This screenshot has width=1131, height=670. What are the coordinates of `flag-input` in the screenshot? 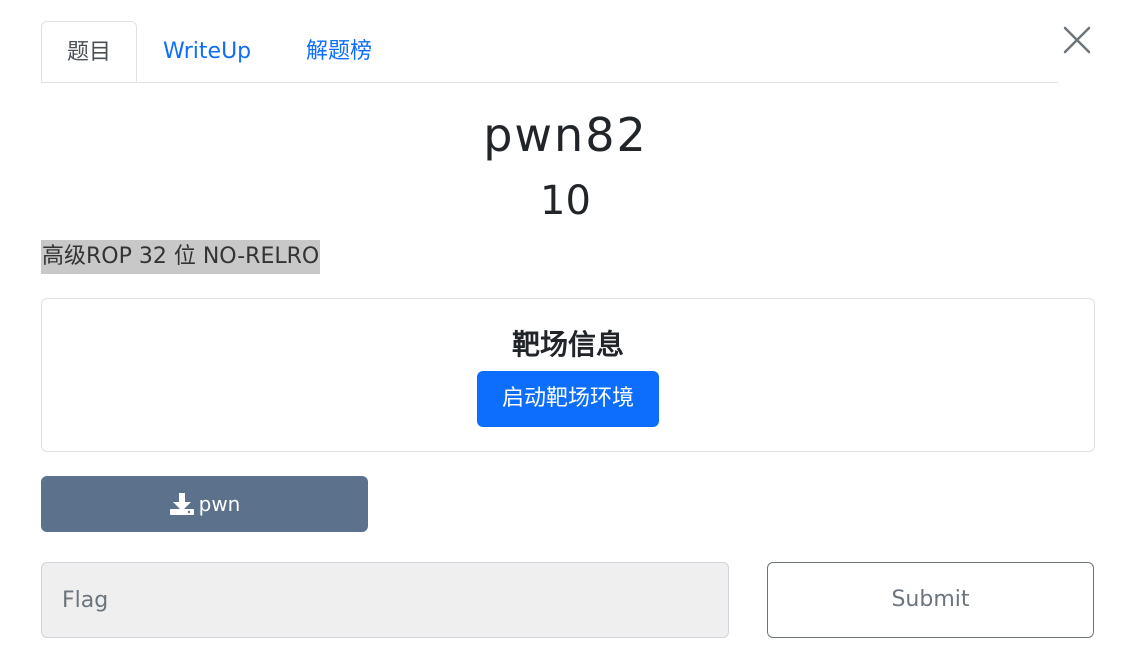 It's located at (385, 600).